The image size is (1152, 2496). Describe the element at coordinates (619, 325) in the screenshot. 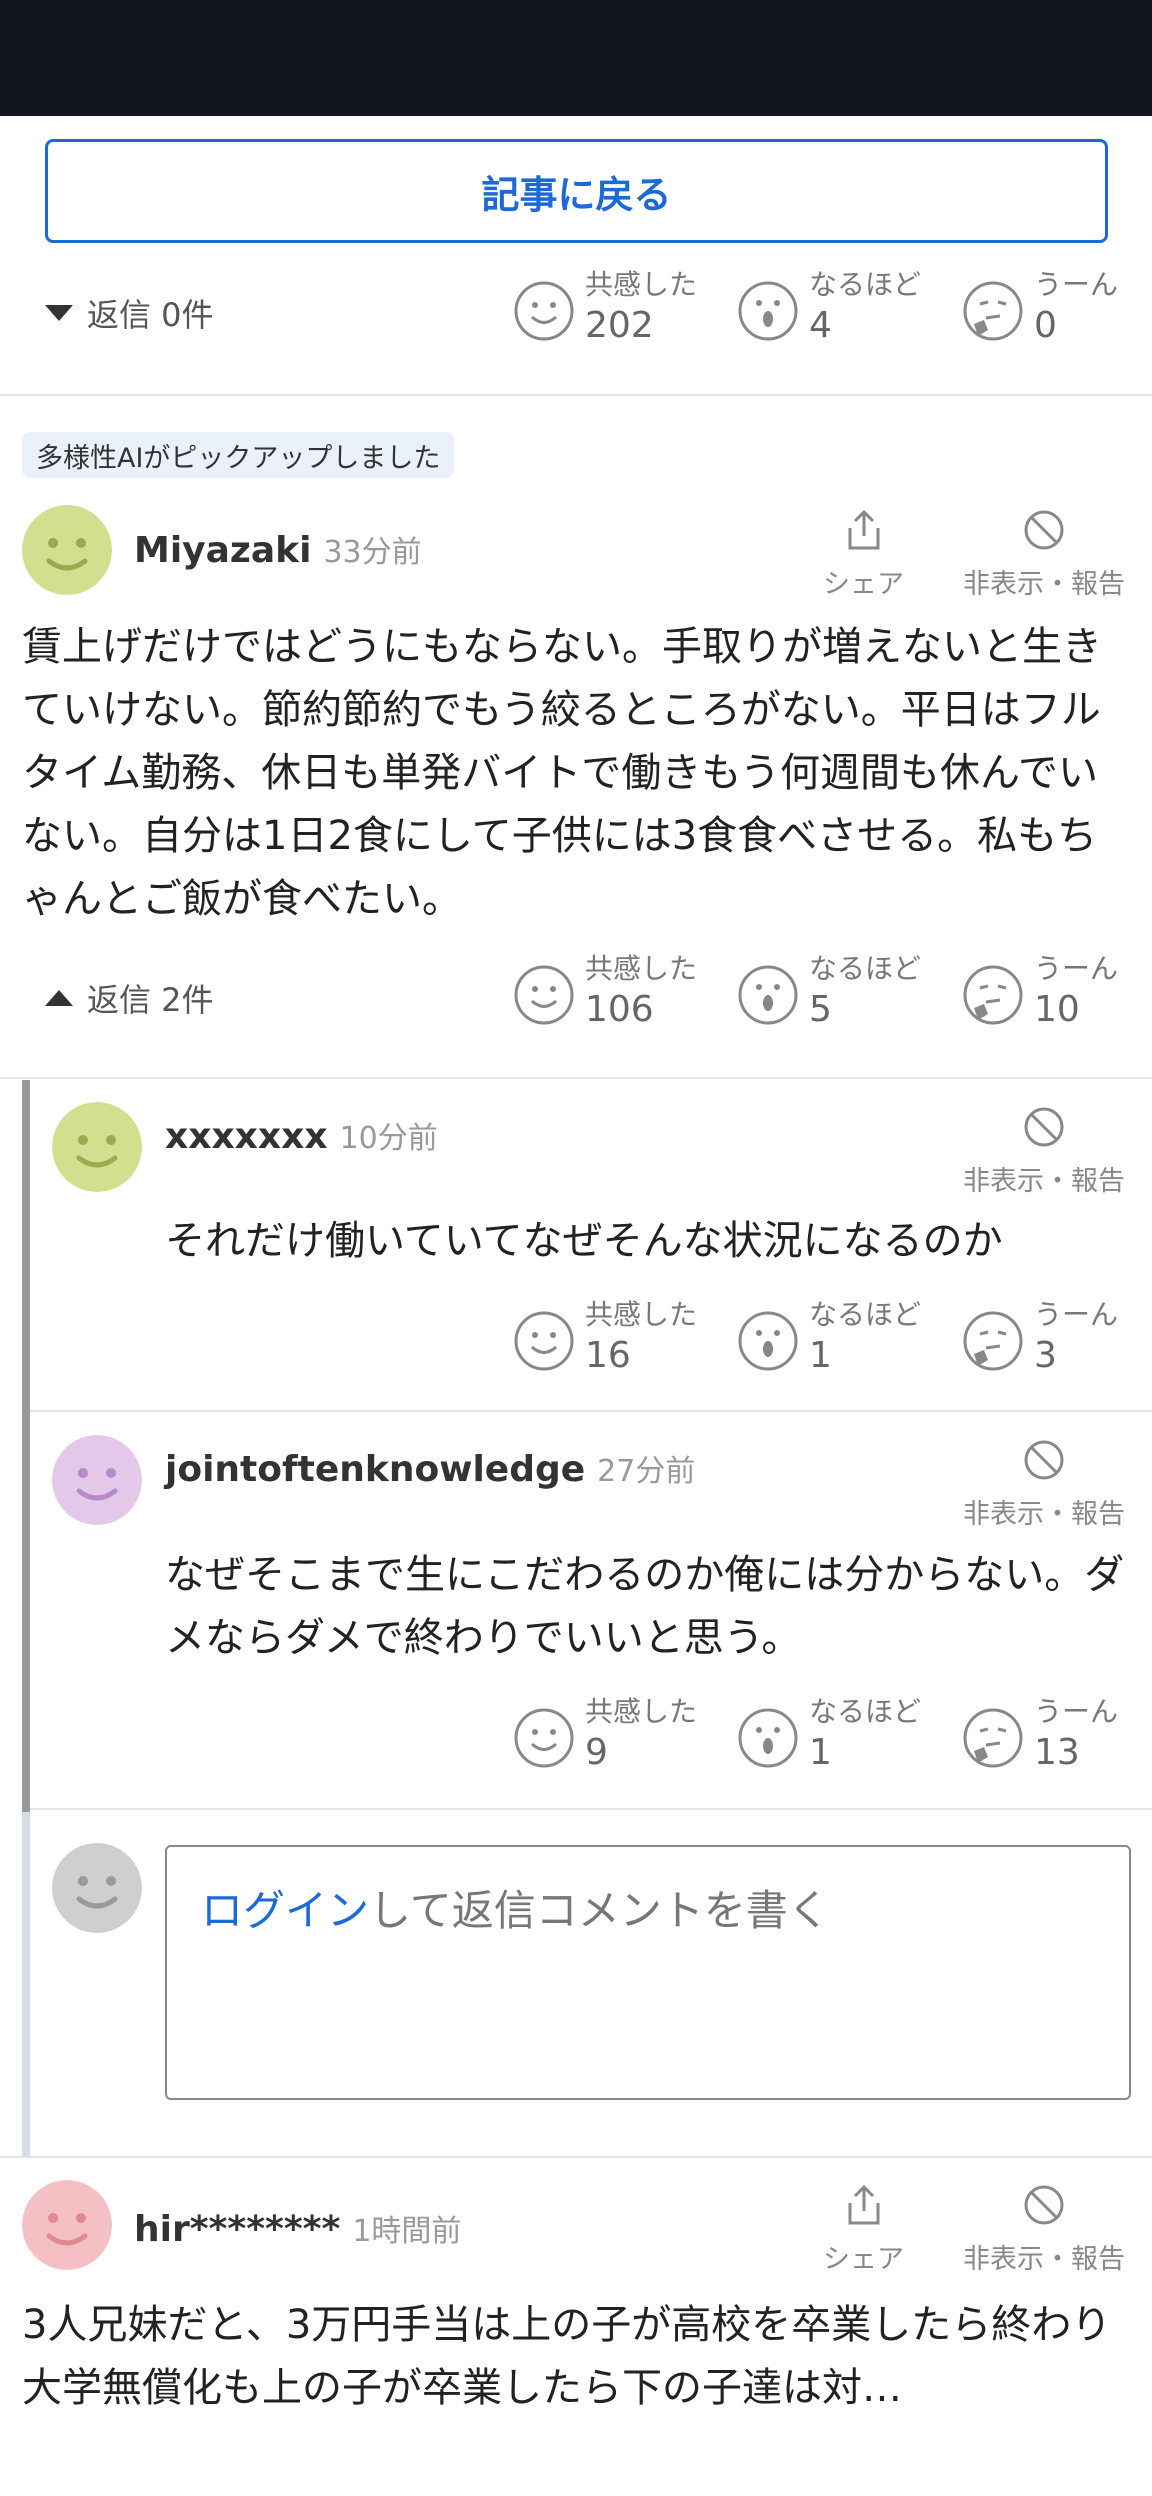

I see `empathy-count: 202` at that location.